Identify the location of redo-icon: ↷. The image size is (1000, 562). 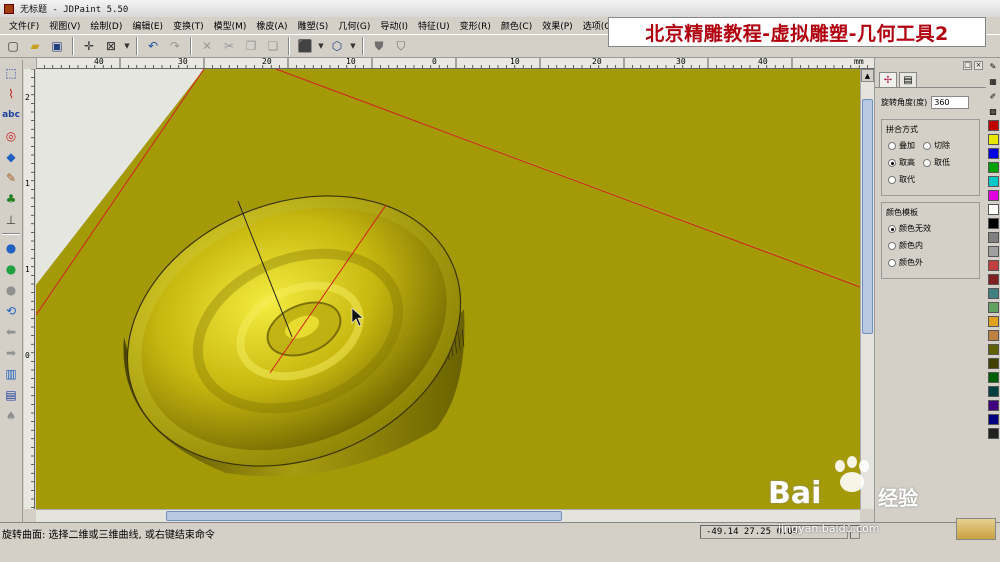
(175, 46).